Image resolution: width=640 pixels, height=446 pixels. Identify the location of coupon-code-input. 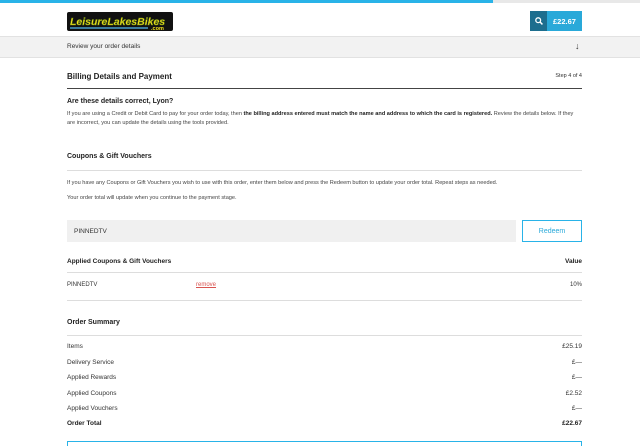
(291, 231).